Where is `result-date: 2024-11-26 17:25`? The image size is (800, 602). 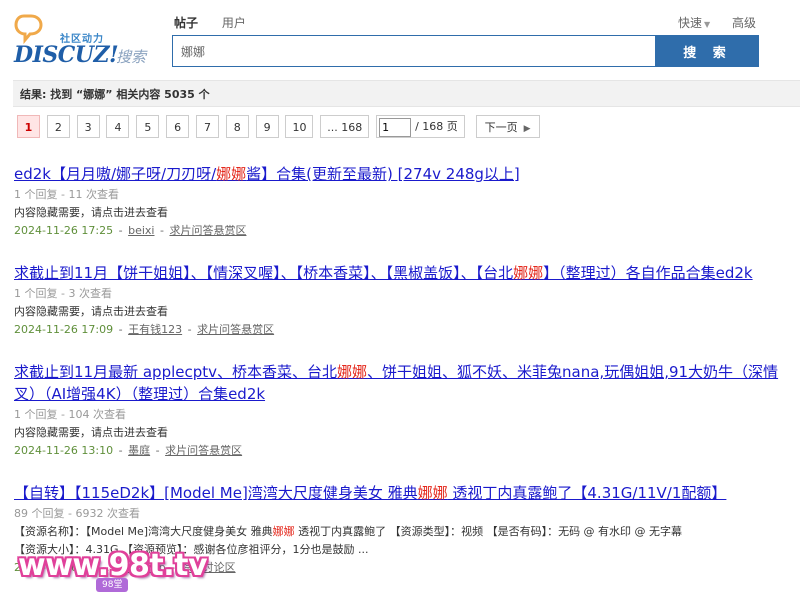 result-date: 2024-11-26 17:25 is located at coordinates (64, 230).